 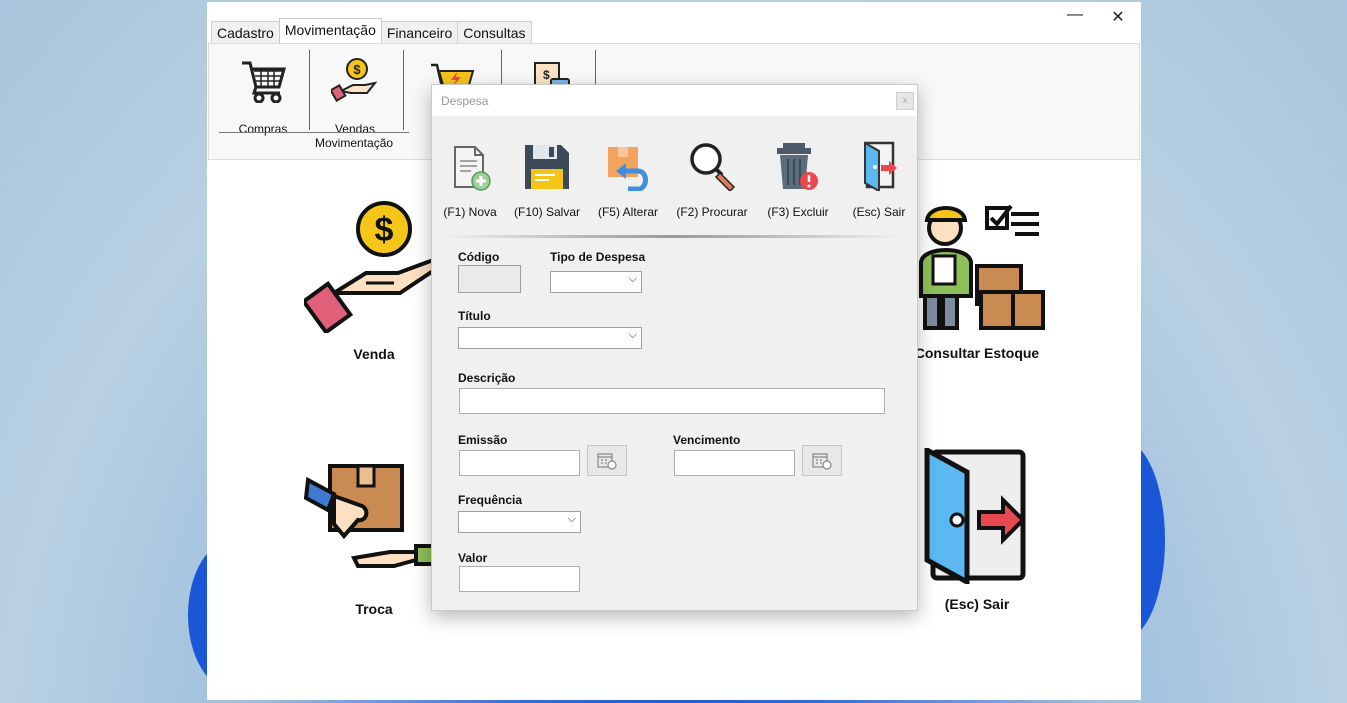 What do you see at coordinates (519, 579) in the screenshot?
I see `valor-field` at bounding box center [519, 579].